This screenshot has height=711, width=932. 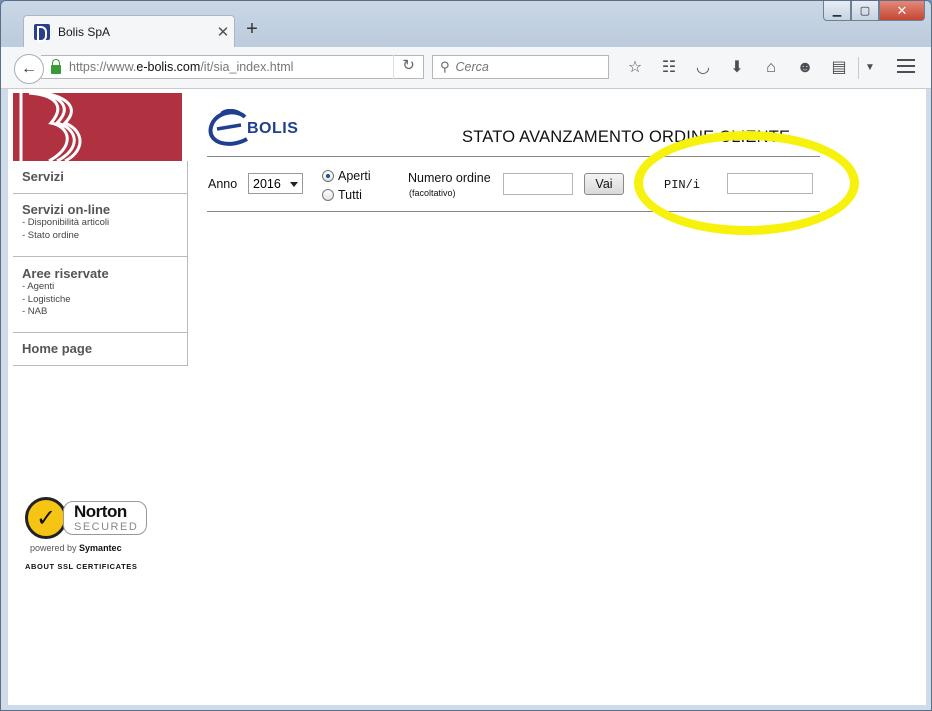 I want to click on toolbar-icons: ☆ ☷ ◡ ⬇ ⌂ ☻ ▤ ▼, so click(x=748, y=68).